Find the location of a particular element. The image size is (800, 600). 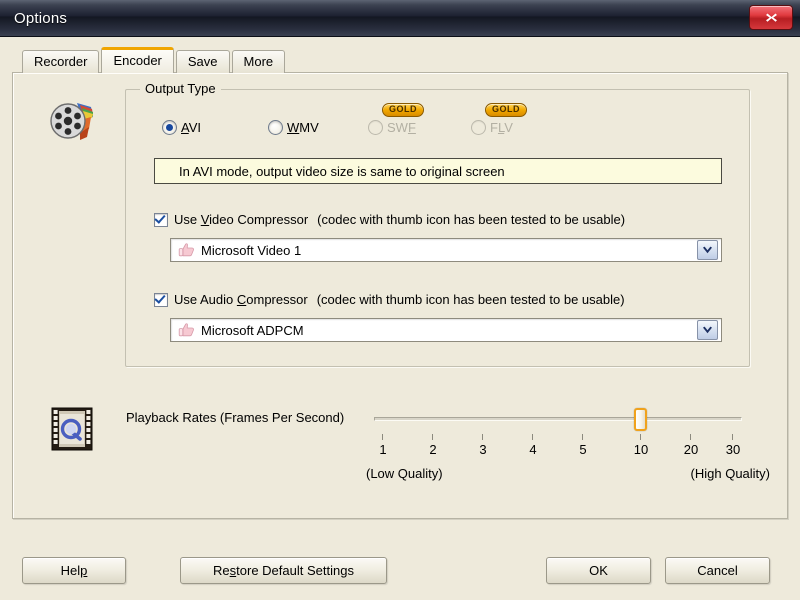

close-icon is located at coordinates (771, 17).